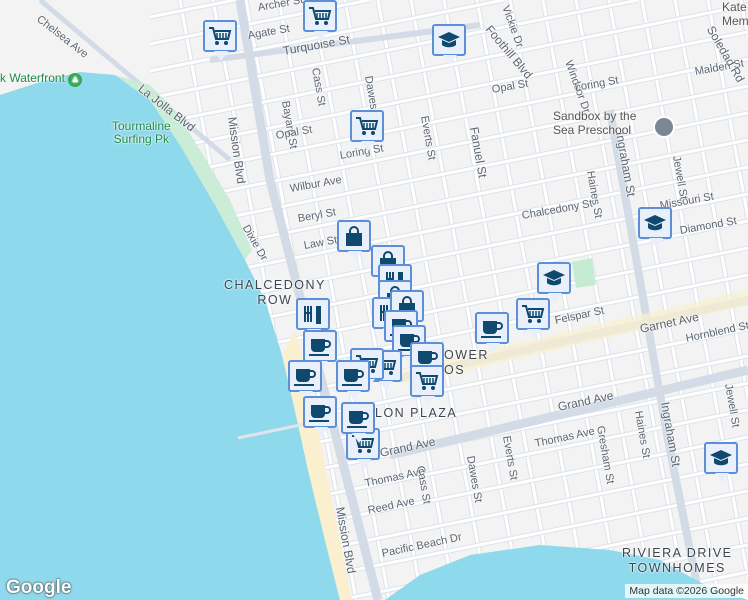 The height and width of the screenshot is (600, 748). What do you see at coordinates (416, 413) in the screenshot?
I see `area-label-crystal-plaza: LON PLAZA` at bounding box center [416, 413].